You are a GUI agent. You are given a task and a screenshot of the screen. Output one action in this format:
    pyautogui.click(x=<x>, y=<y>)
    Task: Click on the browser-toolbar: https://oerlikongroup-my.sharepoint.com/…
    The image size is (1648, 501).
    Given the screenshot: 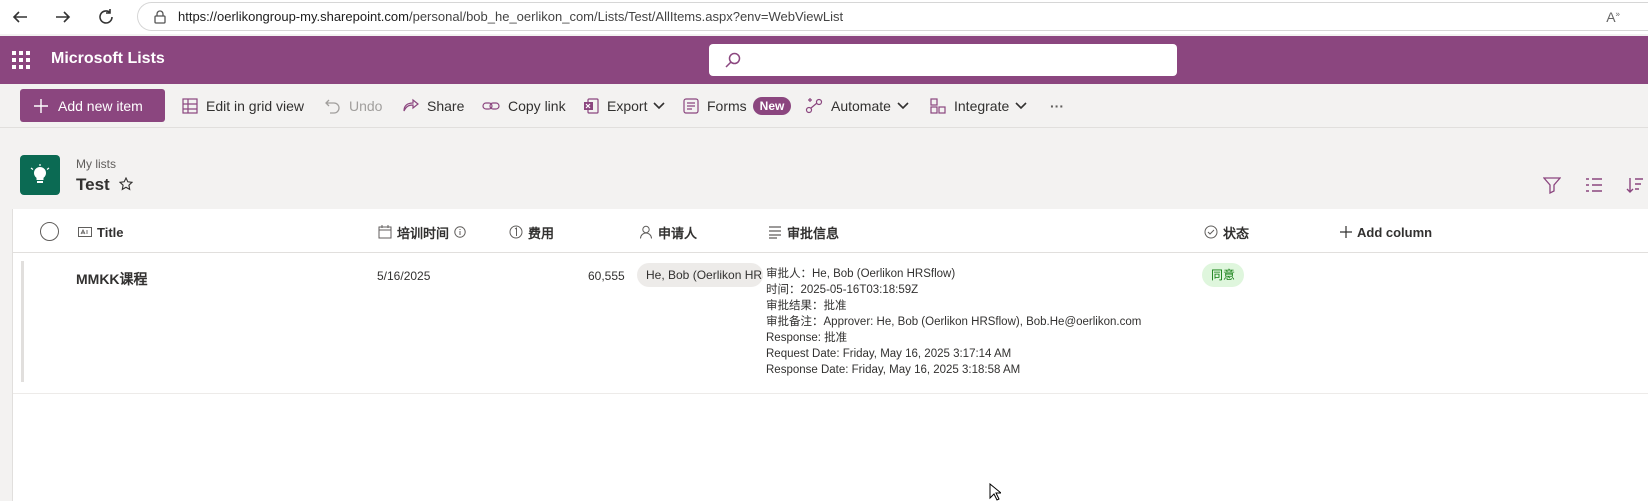 What is the action you would take?
    pyautogui.click(x=824, y=17)
    